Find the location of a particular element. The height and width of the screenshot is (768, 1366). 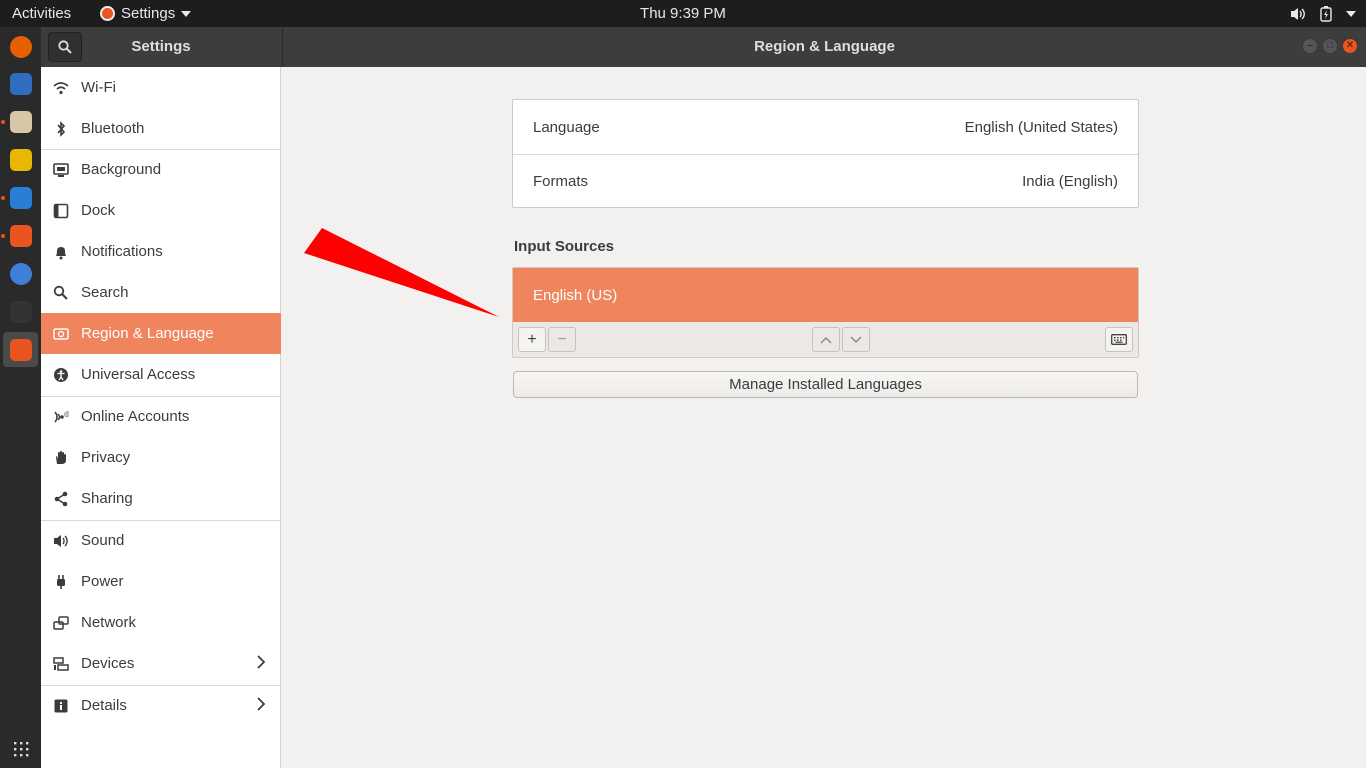

manage-installed-languages-label: Manage Installed Languages is located at coordinates (825, 384).